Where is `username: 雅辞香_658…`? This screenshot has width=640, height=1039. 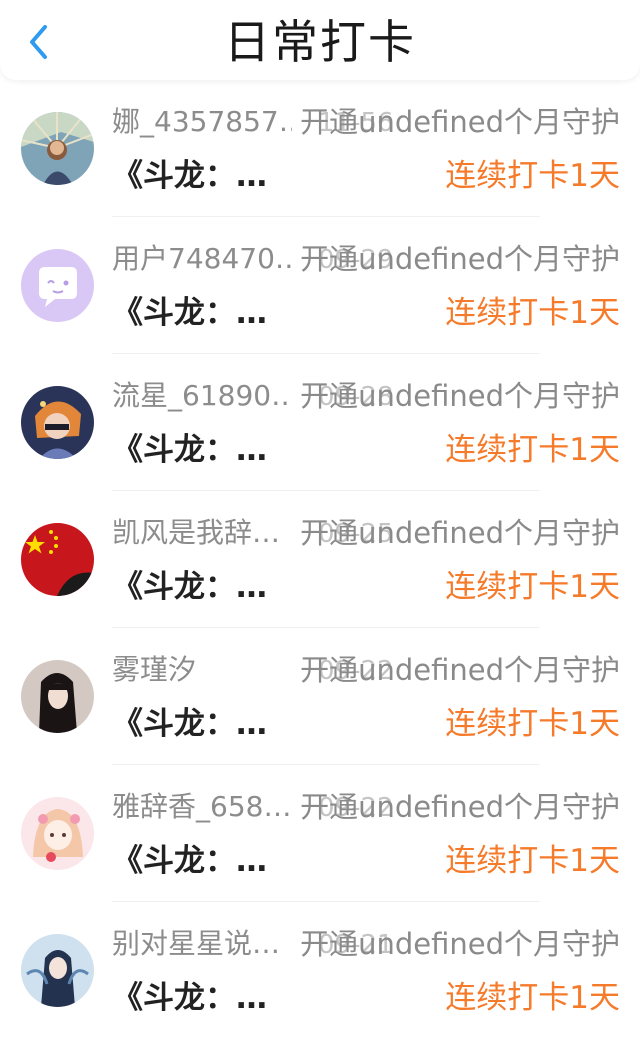
username: 雅辞香_658… is located at coordinates (202, 806).